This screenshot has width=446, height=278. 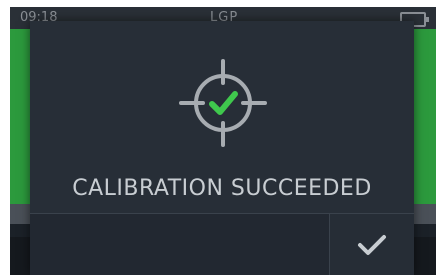 What do you see at coordinates (223, 103) in the screenshot?
I see `target-check-icon` at bounding box center [223, 103].